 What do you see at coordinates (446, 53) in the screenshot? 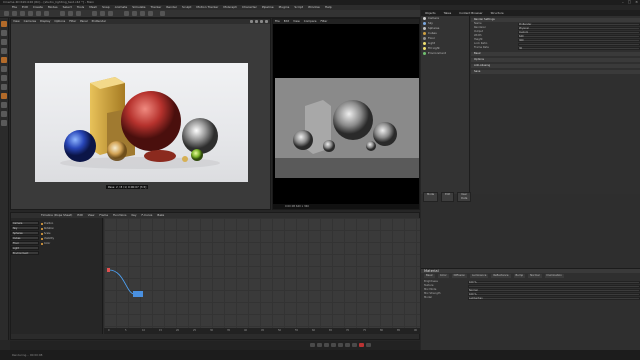
I see `object-row: Environment` at bounding box center [446, 53].